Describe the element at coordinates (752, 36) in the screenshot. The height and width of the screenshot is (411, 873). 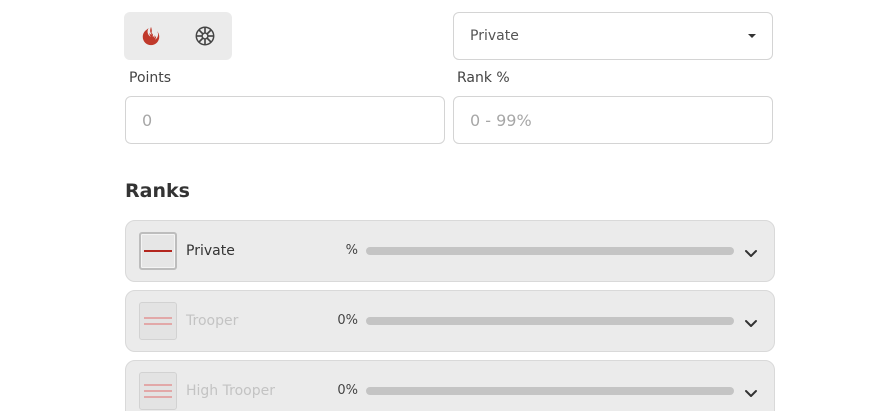
I see `caret-down-icon` at that location.